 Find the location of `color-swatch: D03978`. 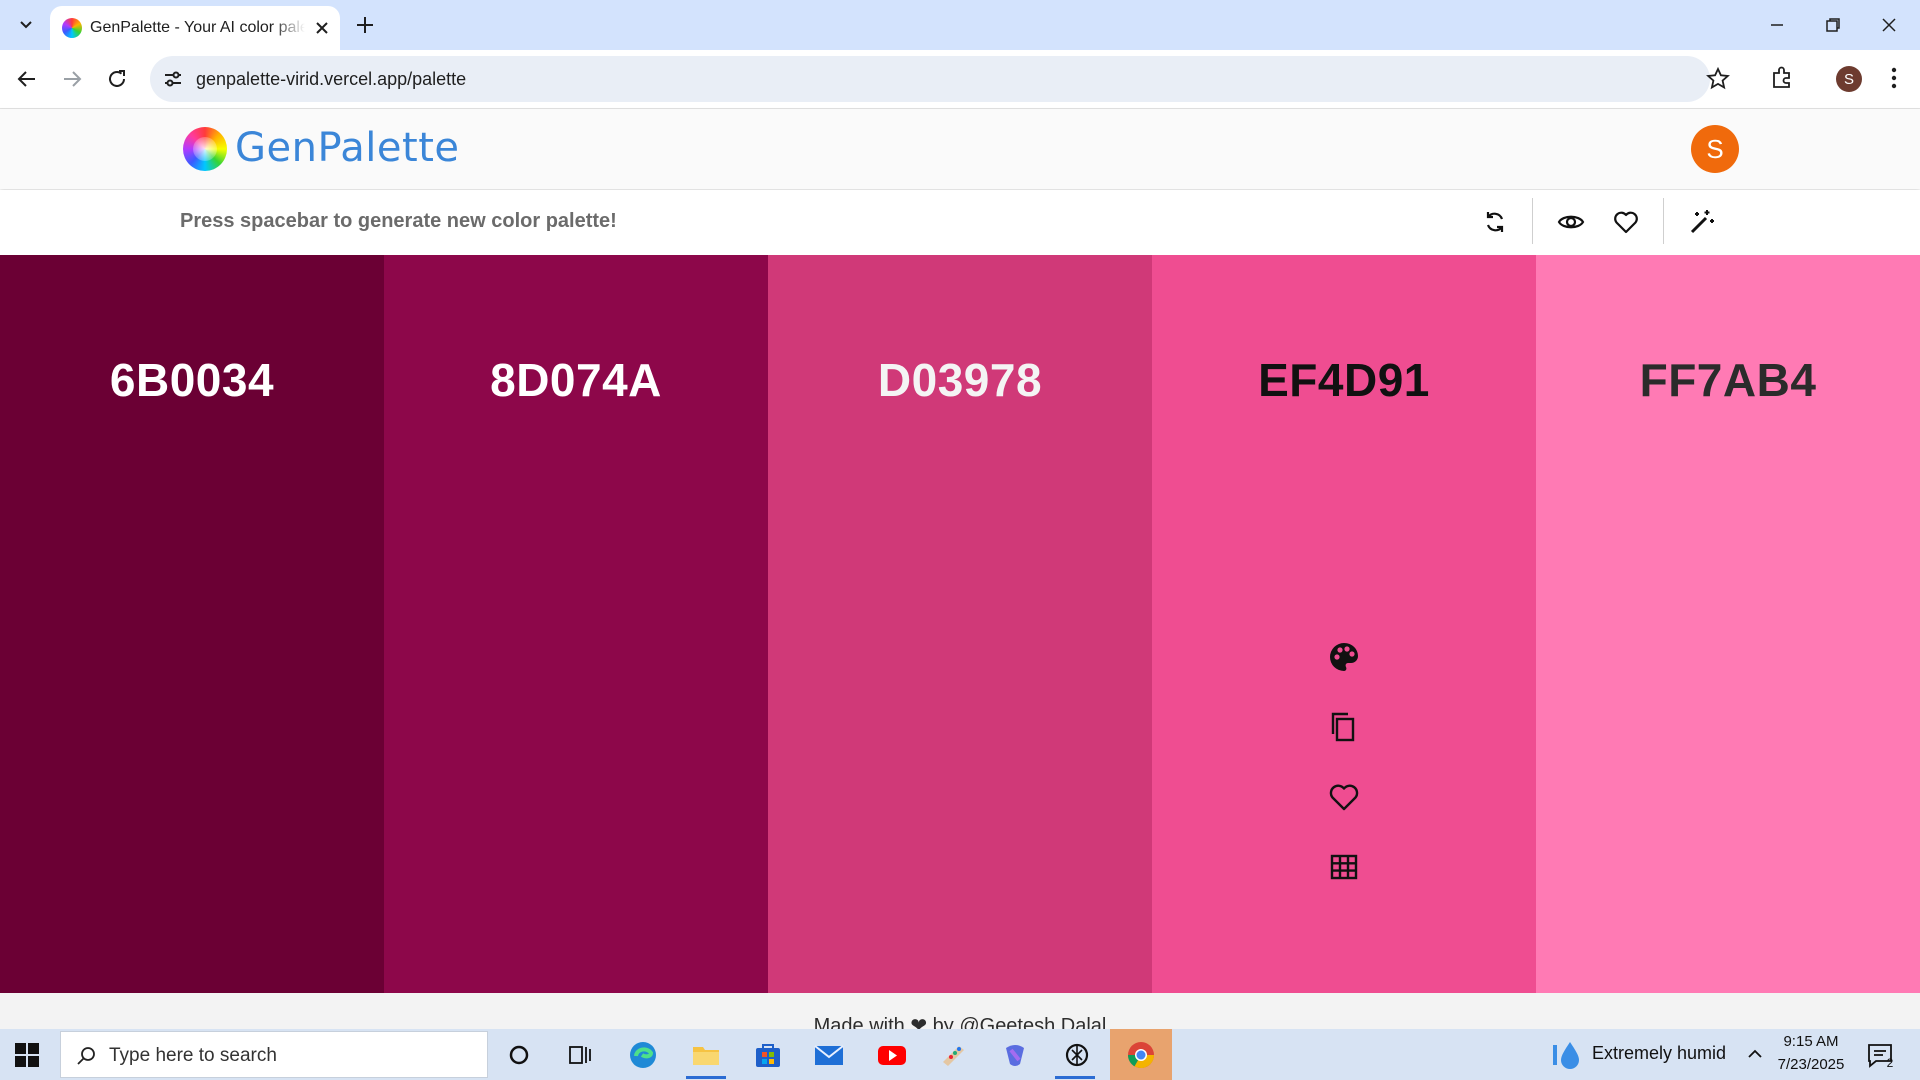

color-swatch: D03978 is located at coordinates (960, 624).